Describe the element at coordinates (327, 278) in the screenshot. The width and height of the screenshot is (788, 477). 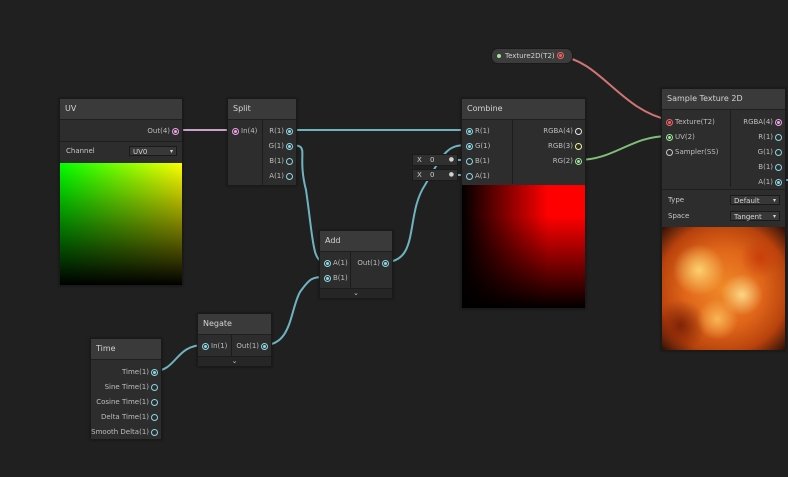
I see `add-in-b-dot` at that location.